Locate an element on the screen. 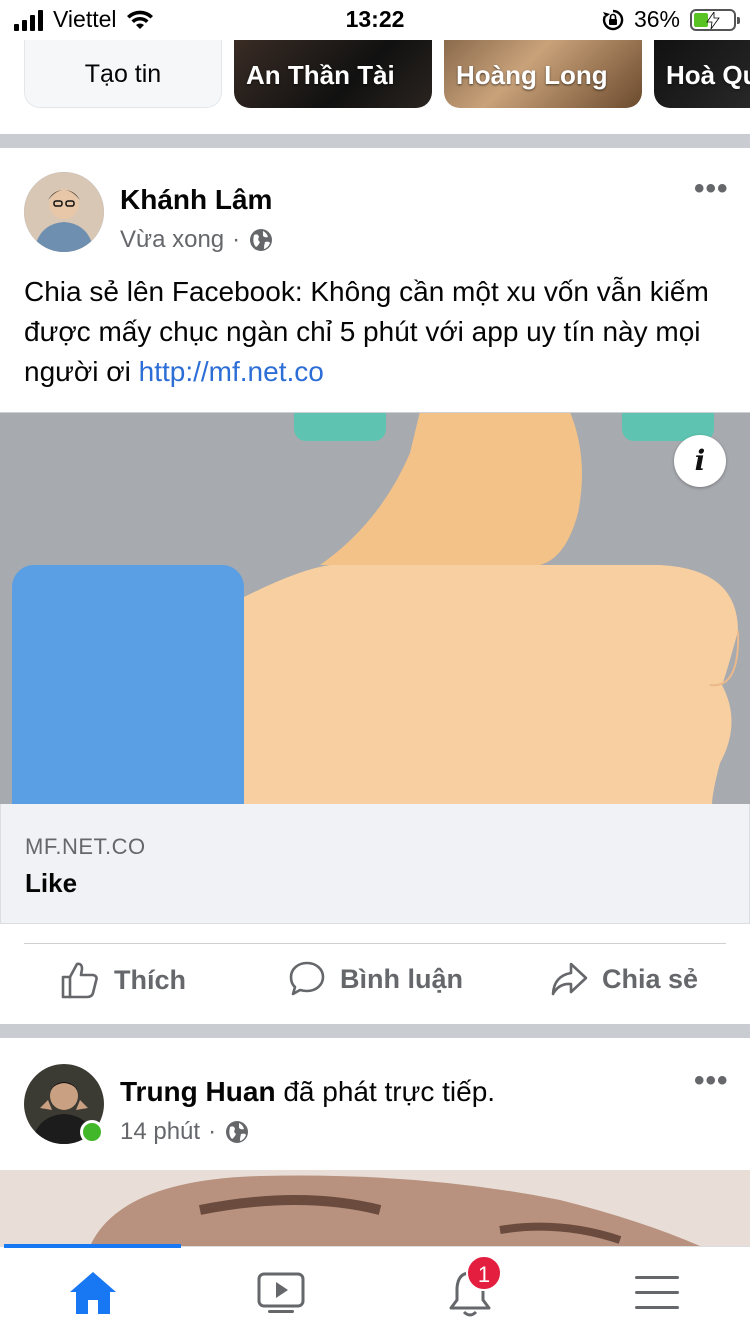 The height and width of the screenshot is (1334, 750). notification-badge: 1 is located at coordinates (484, 1273).